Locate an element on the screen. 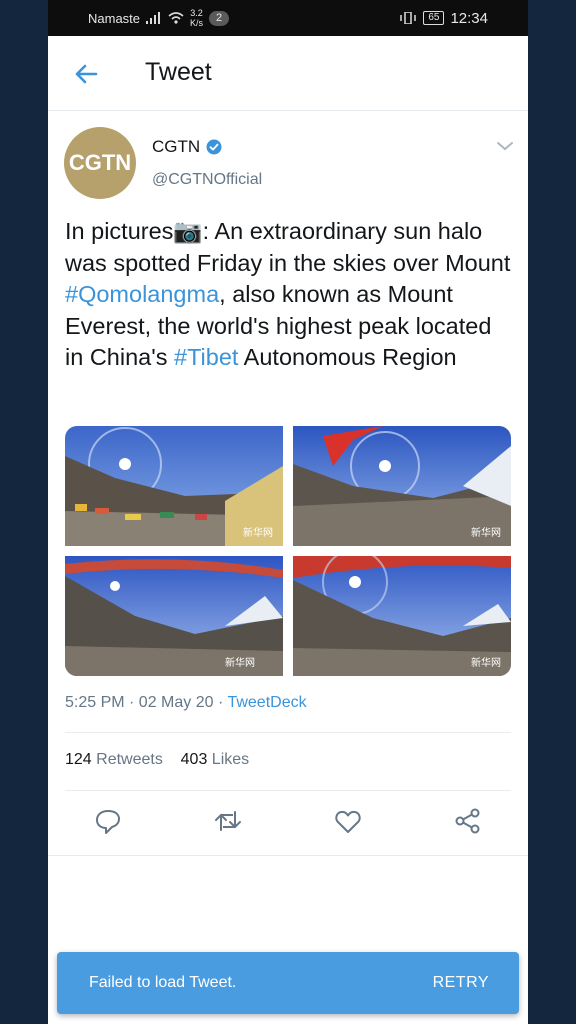  like-icon is located at coordinates (348, 821).